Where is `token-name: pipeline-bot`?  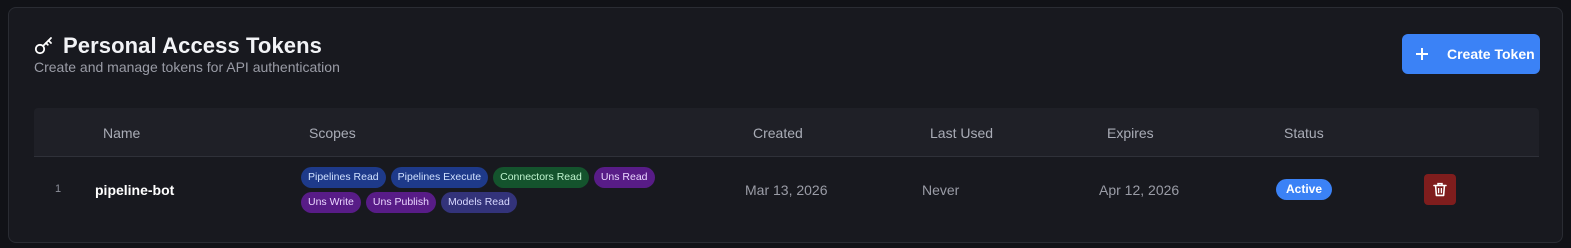 token-name: pipeline-bot is located at coordinates (135, 190).